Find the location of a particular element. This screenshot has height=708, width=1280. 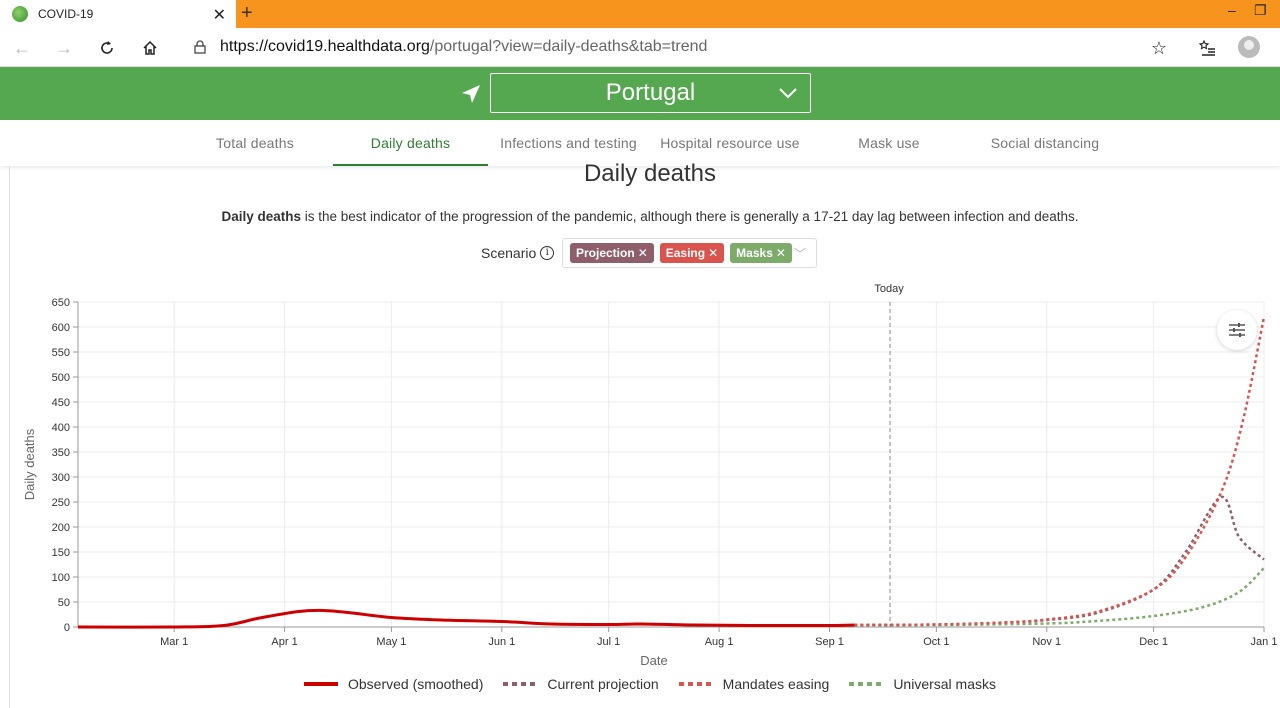

scenario-chip-label: Masks is located at coordinates (754, 253).